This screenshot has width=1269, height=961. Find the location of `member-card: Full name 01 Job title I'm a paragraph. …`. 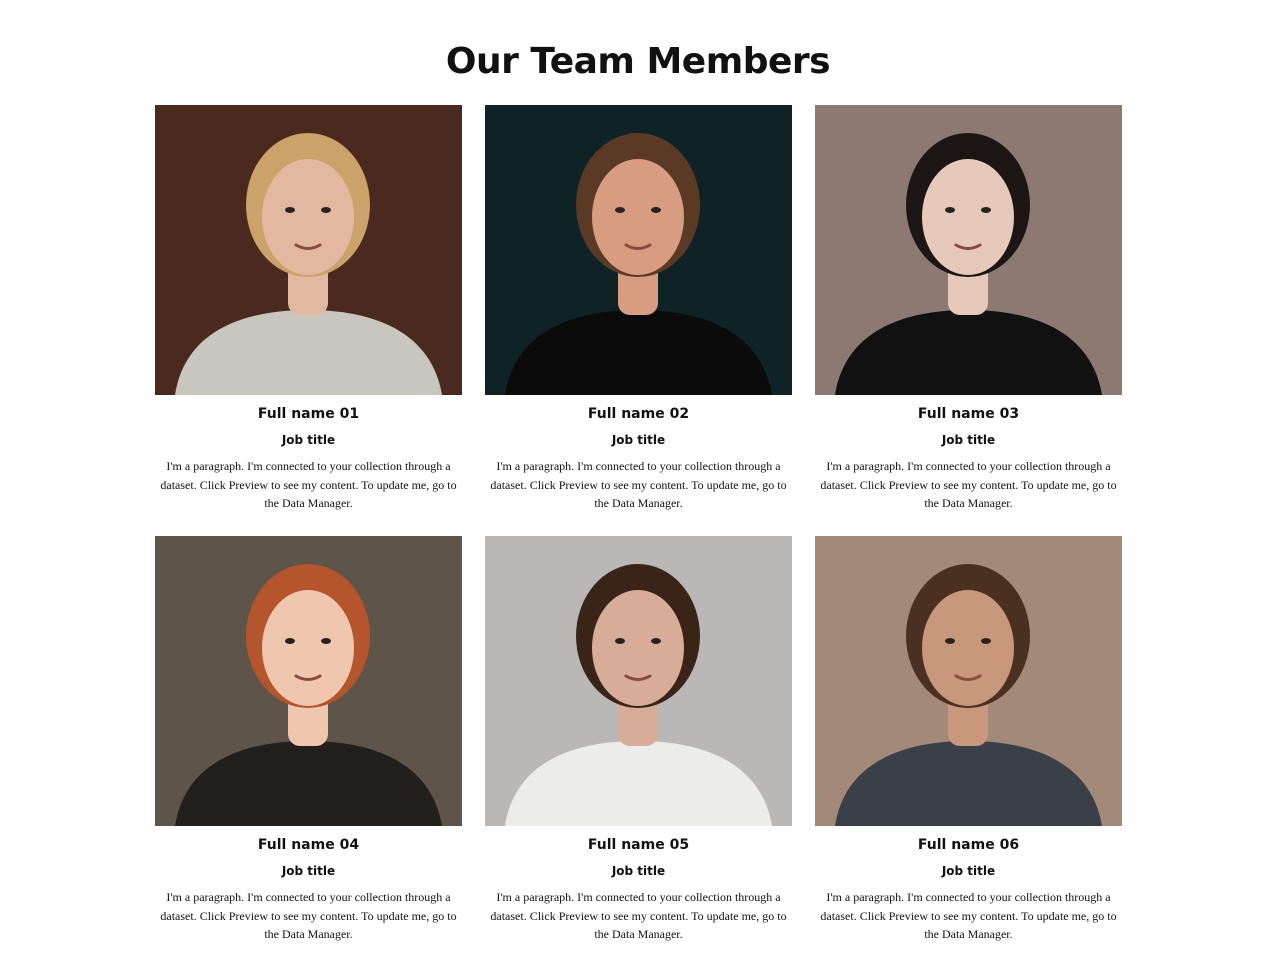

member-card: Full name 01 Job title I'm a paragraph. … is located at coordinates (308, 310).